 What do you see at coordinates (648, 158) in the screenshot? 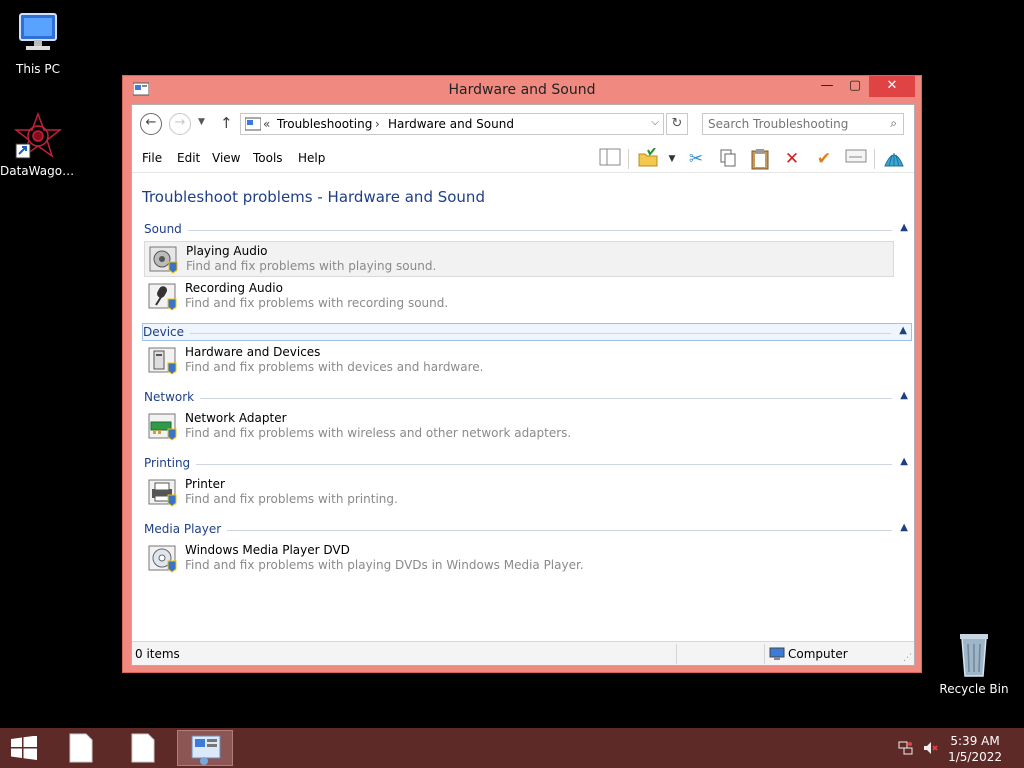
I see `folder-options-icon` at bounding box center [648, 158].